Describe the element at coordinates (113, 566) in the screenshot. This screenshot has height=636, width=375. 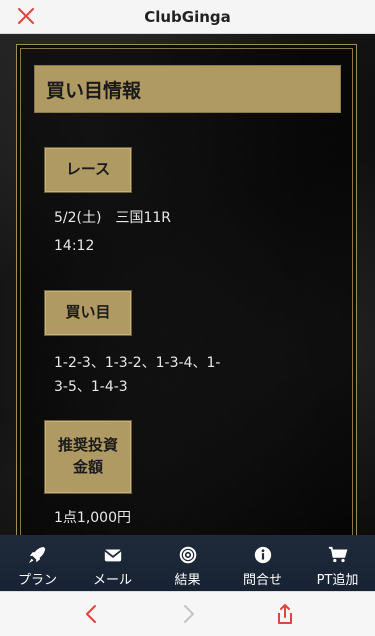
I see `tab-mail: メール` at that location.